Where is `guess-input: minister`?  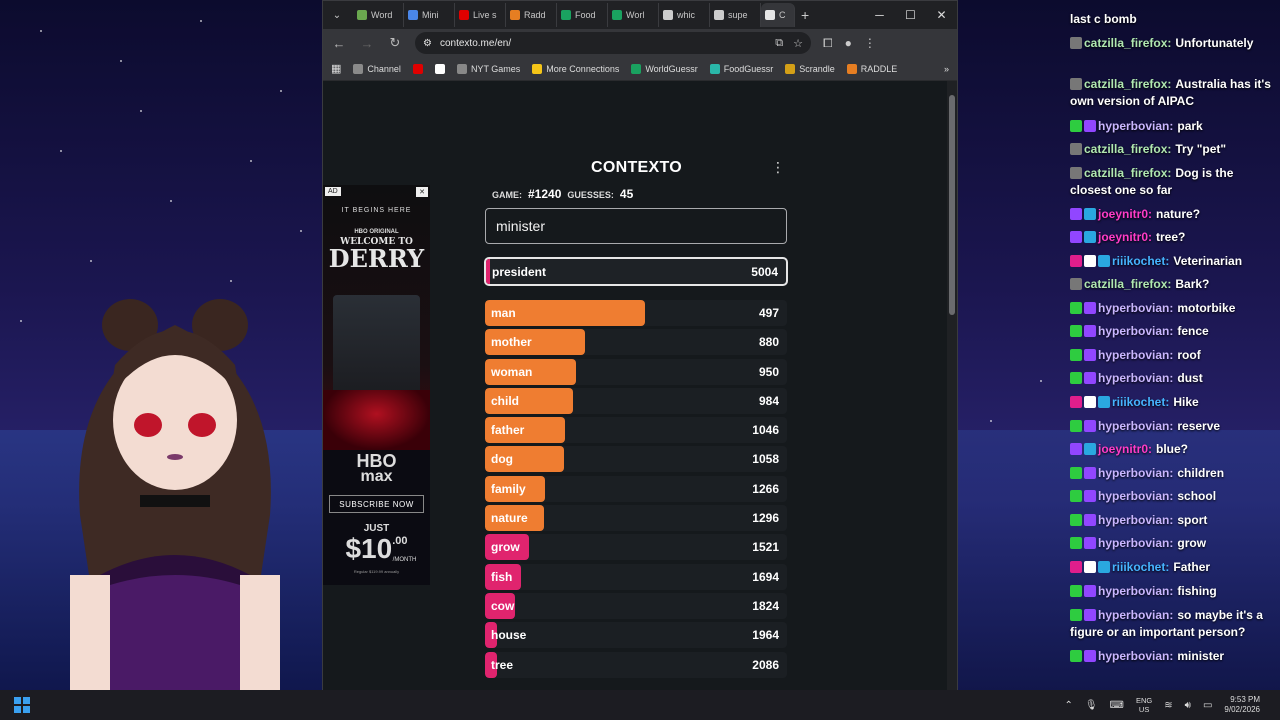
guess-input: minister is located at coordinates (636, 226).